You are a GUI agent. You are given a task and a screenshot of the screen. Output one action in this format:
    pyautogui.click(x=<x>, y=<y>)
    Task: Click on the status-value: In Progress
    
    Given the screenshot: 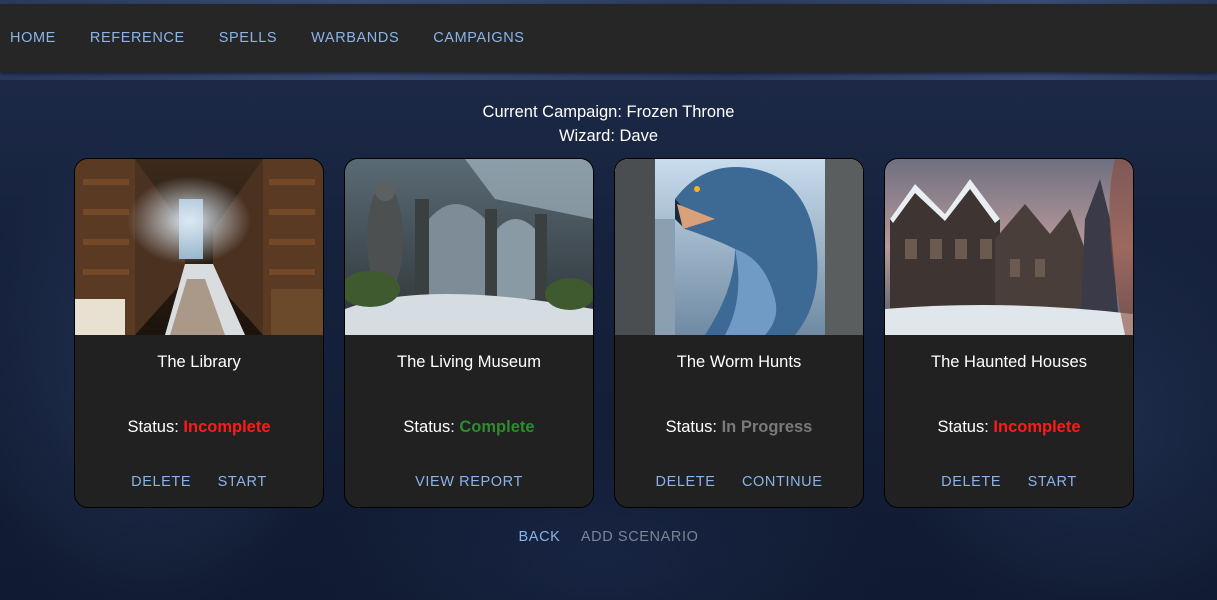 What is the action you would take?
    pyautogui.click(x=767, y=427)
    